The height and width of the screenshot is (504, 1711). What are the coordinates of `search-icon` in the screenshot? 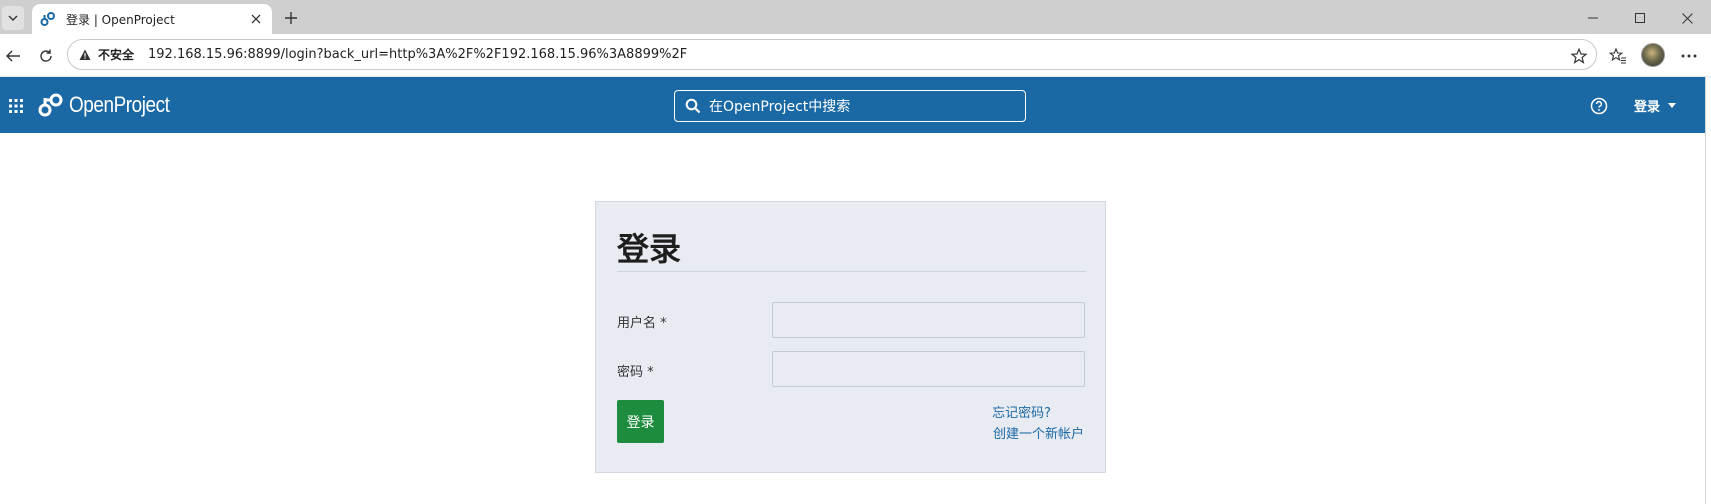 It's located at (693, 106).